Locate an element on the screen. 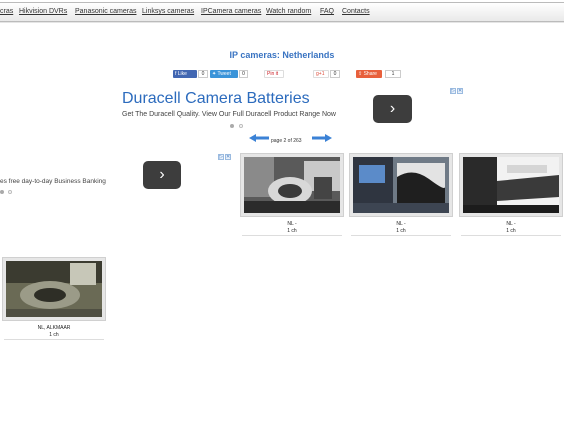 The height and width of the screenshot is (423, 564). ad-carousel-dot is located at coordinates (241, 126).